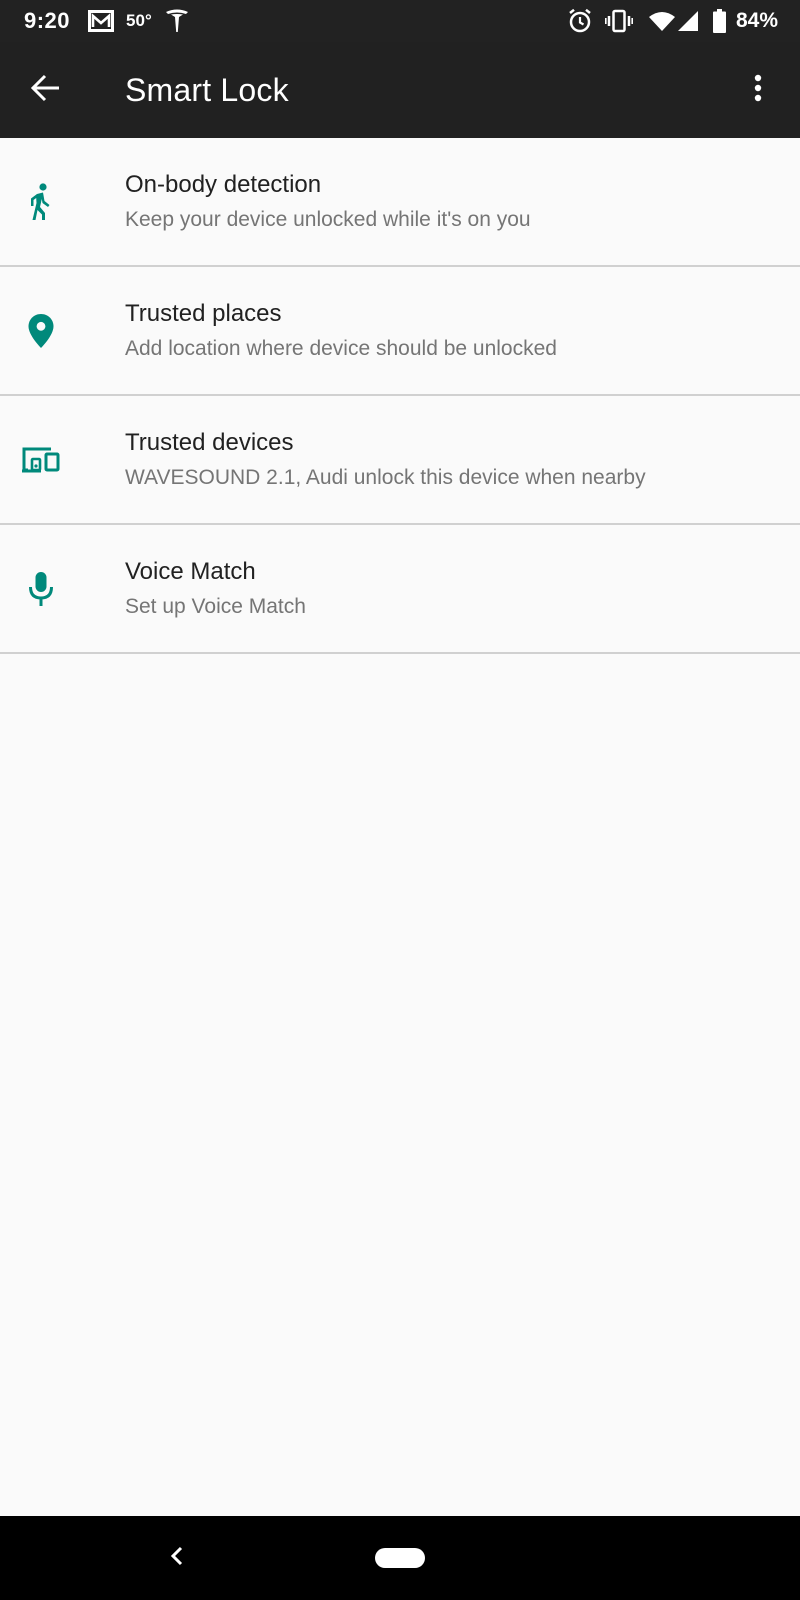  I want to click on item-title: Trusted devices, so click(209, 442).